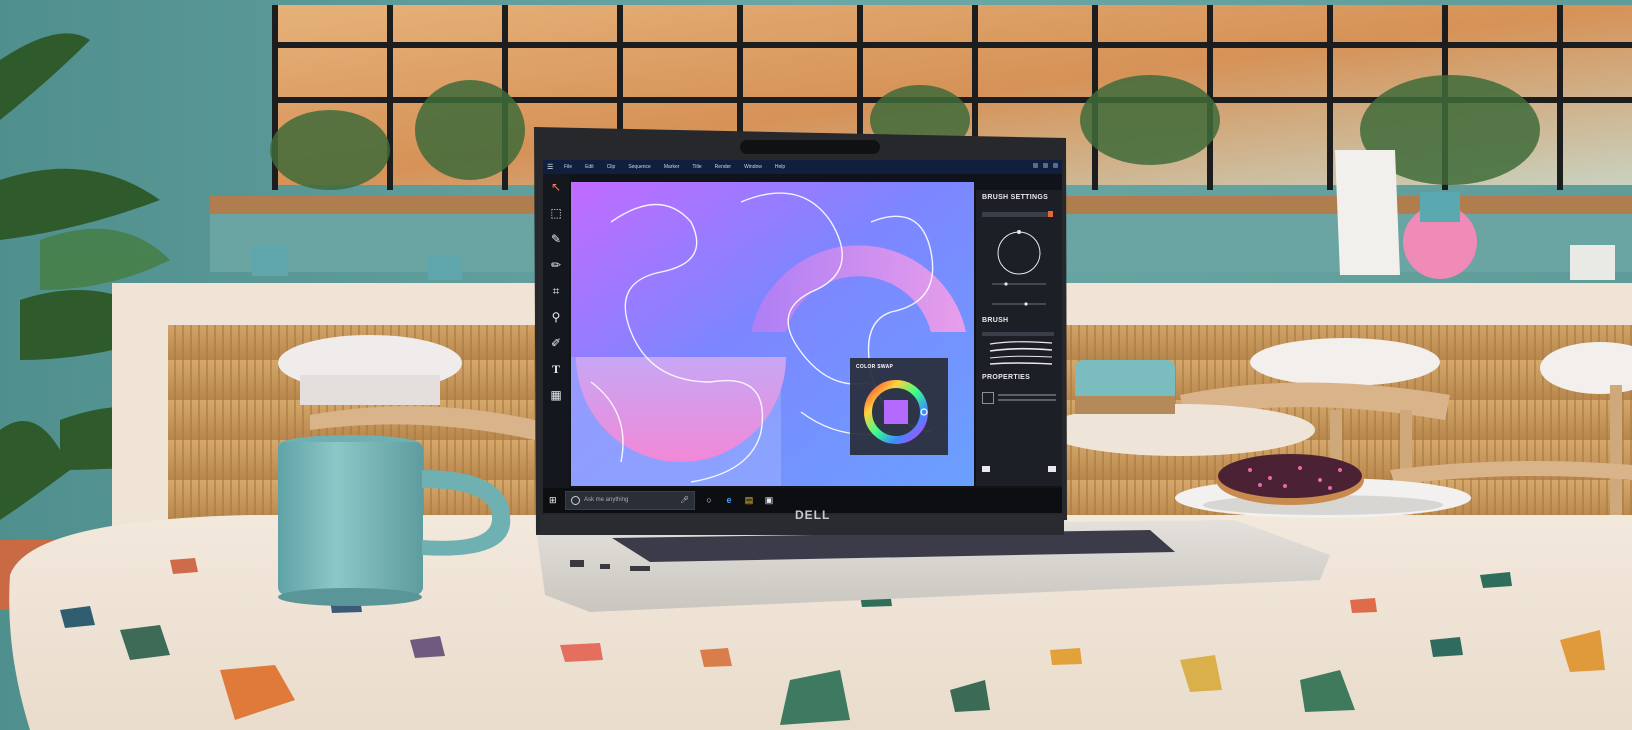 The width and height of the screenshot is (1632, 730). I want to click on crop-tool-icon: ⌗, so click(556, 291).